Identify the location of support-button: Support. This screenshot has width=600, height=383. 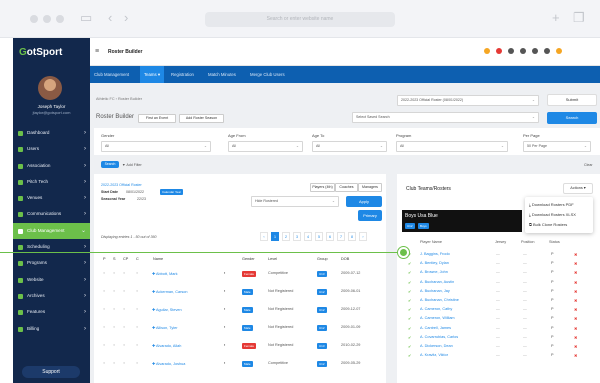
(51, 372).